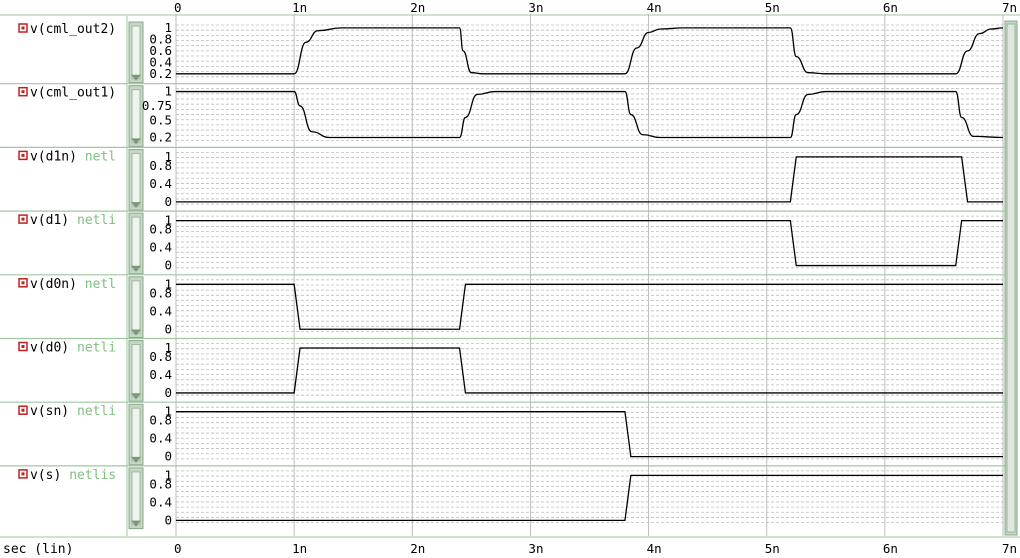 This screenshot has width=1020, height=558. I want to click on time-tick-label-top: 0, so click(178, 7).